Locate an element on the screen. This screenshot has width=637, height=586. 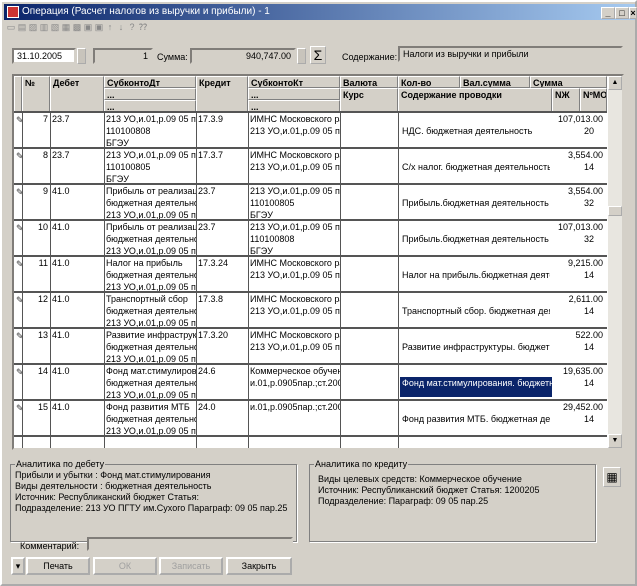
row-number: 11 is located at coordinates (35, 263).